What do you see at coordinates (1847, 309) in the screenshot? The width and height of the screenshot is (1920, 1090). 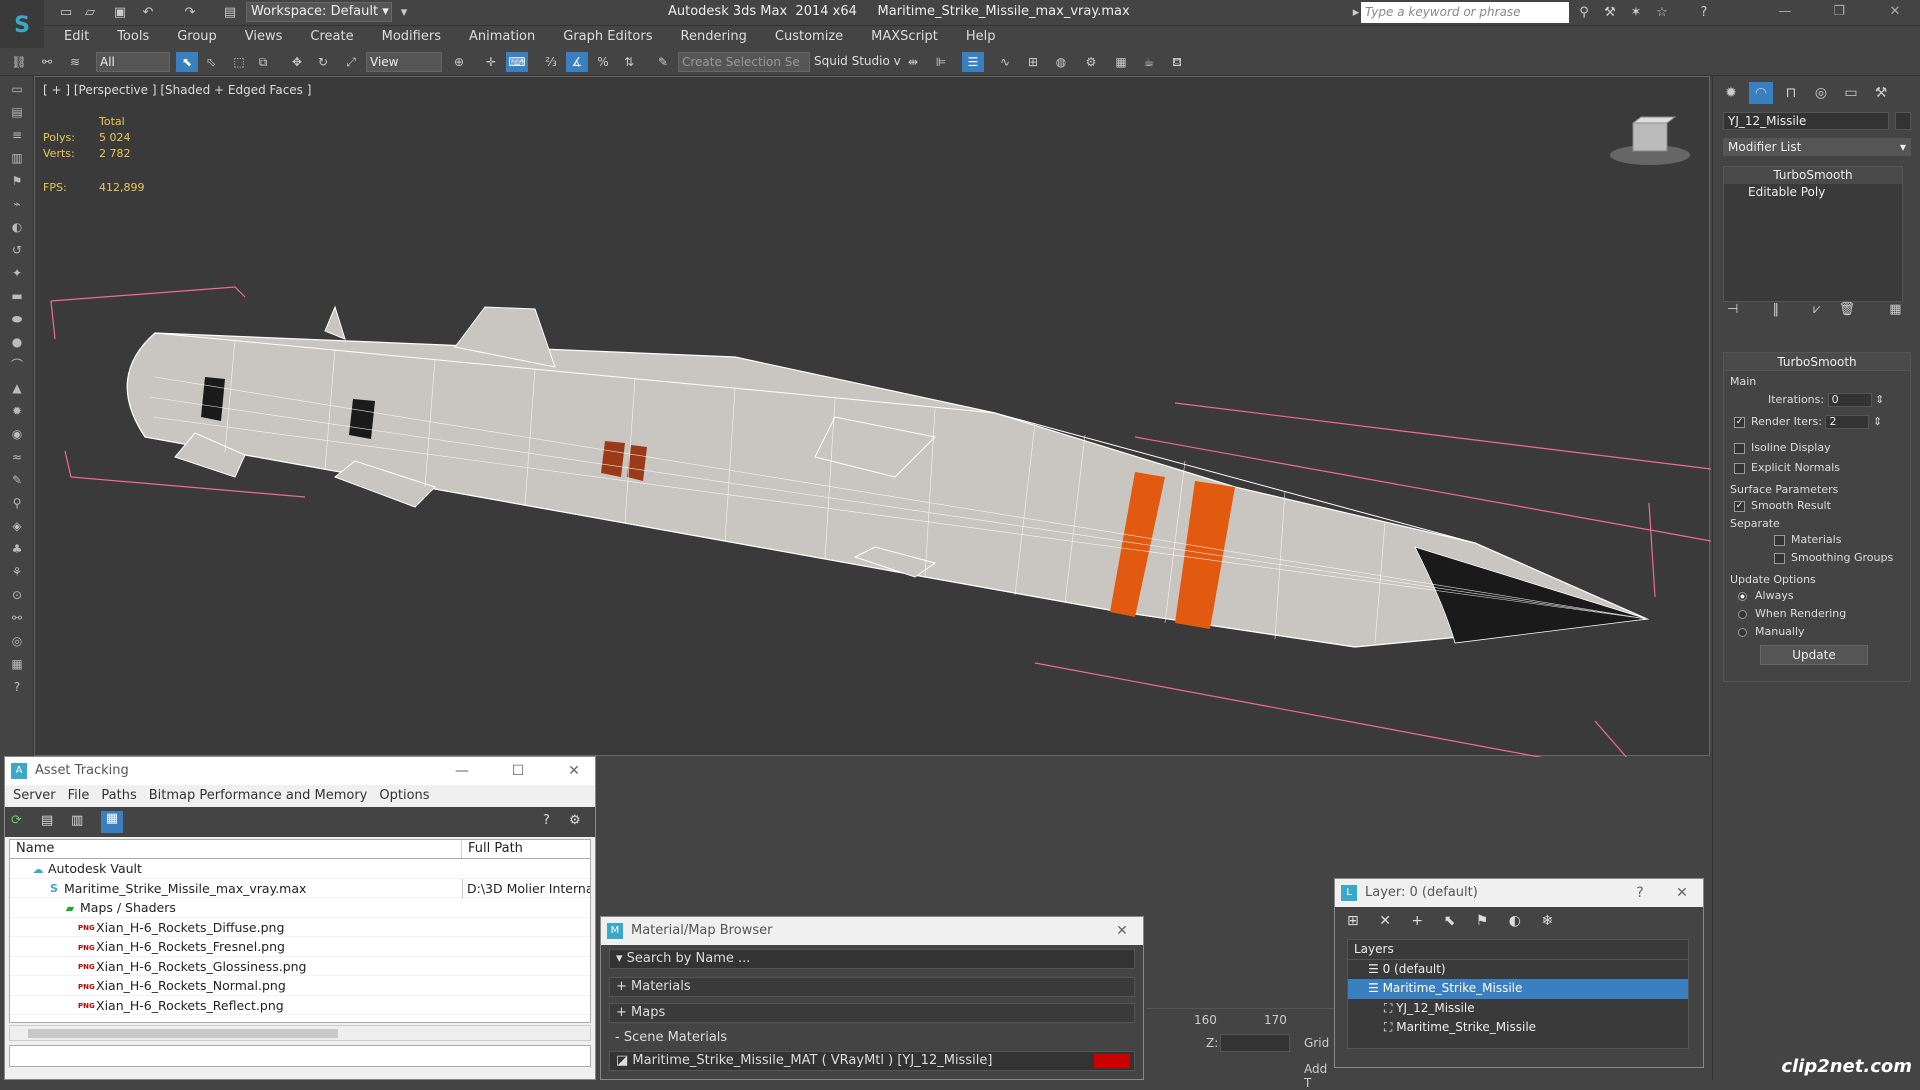 I see `remove-modifier-icon: 🗑` at bounding box center [1847, 309].